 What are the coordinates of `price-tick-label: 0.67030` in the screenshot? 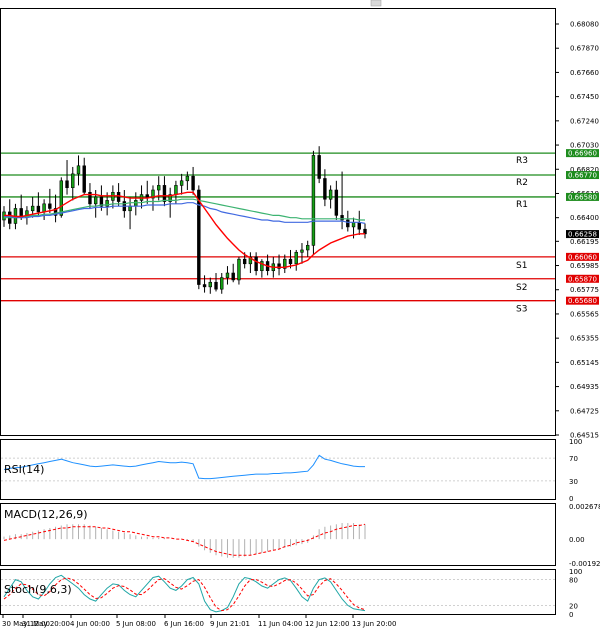 It's located at (584, 146).